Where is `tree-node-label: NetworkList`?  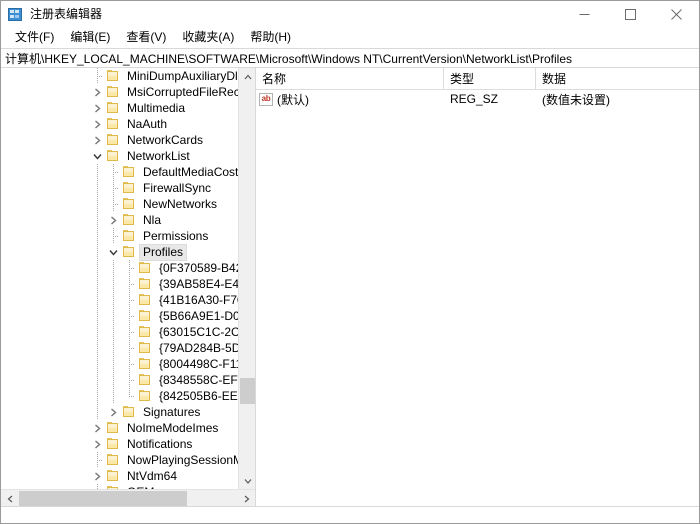 tree-node-label: NetworkList is located at coordinates (158, 155).